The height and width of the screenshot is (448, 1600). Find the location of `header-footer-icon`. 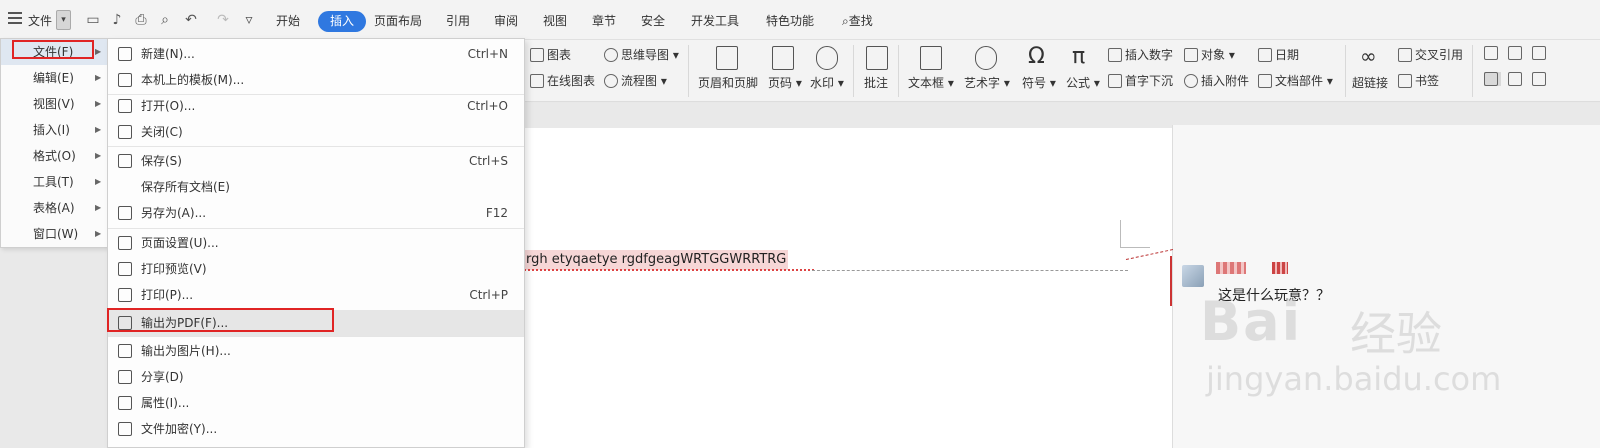

header-footer-icon is located at coordinates (727, 58).